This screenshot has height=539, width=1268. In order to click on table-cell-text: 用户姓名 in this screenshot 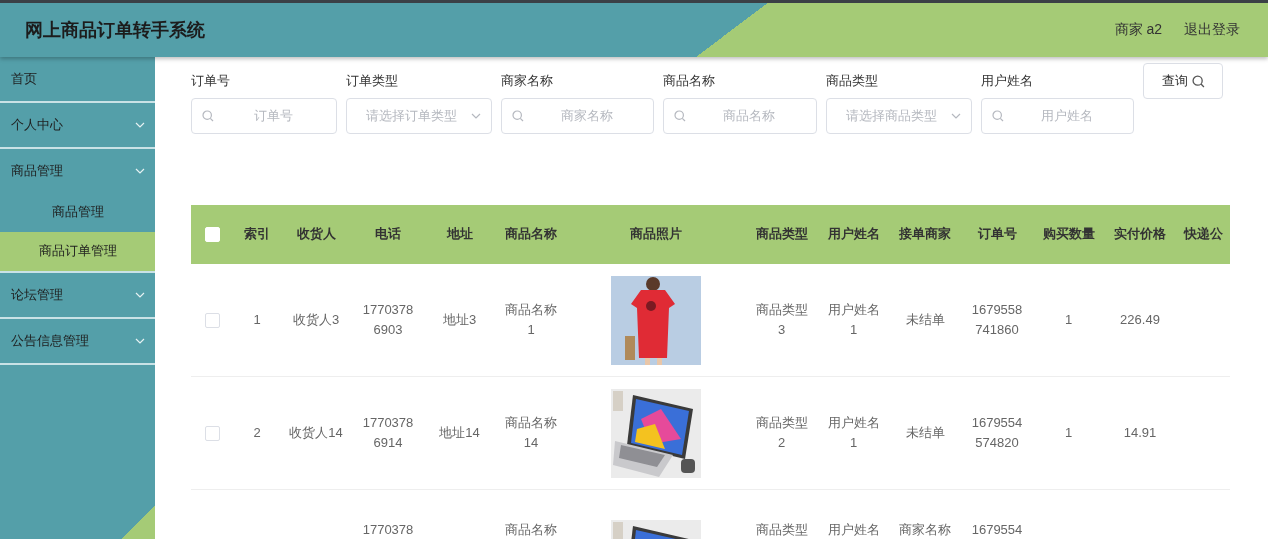, I will do `click(853, 530)`.